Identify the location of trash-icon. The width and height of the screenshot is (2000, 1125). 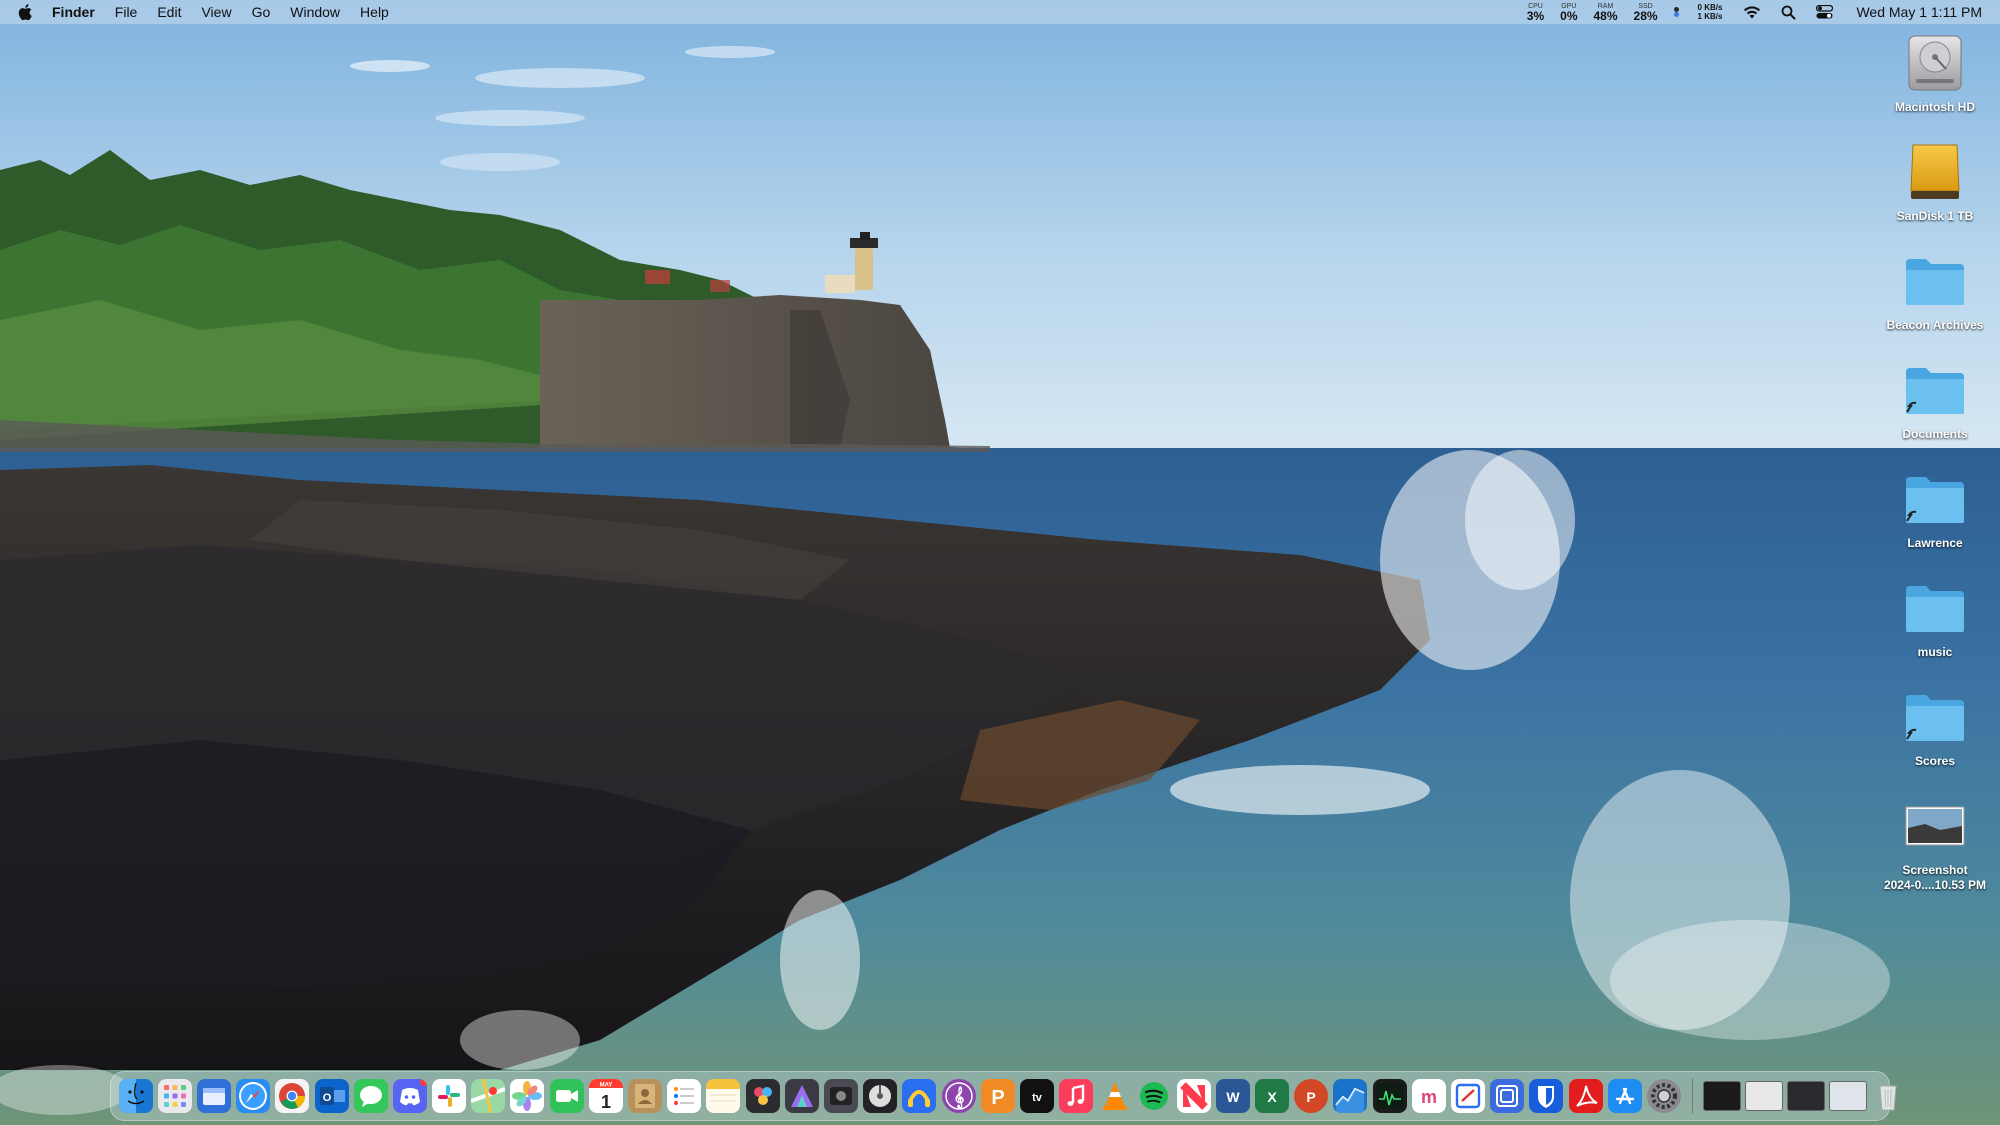
(1888, 1096).